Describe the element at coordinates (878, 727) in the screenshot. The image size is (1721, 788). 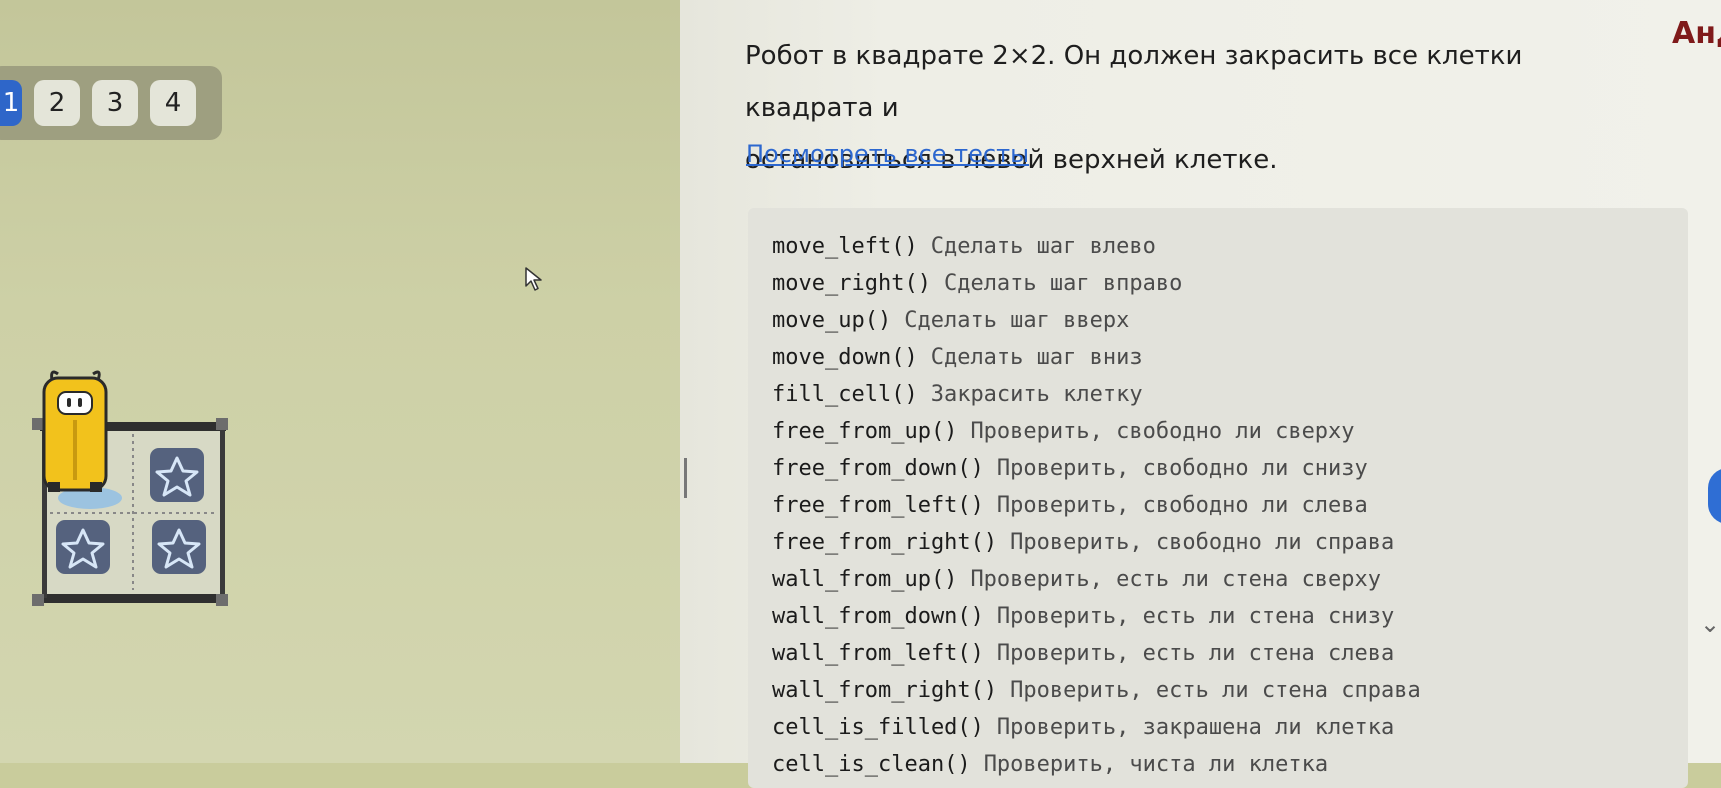
I see `api-function: cell_is_filled()` at that location.